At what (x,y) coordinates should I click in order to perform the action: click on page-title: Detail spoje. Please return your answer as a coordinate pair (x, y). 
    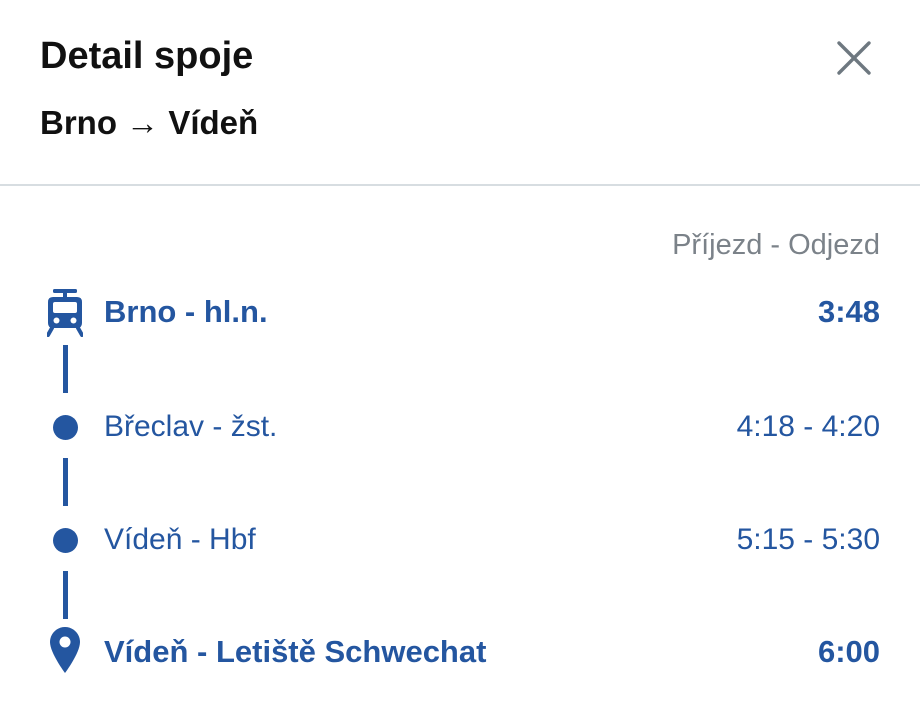
    Looking at the image, I should click on (147, 56).